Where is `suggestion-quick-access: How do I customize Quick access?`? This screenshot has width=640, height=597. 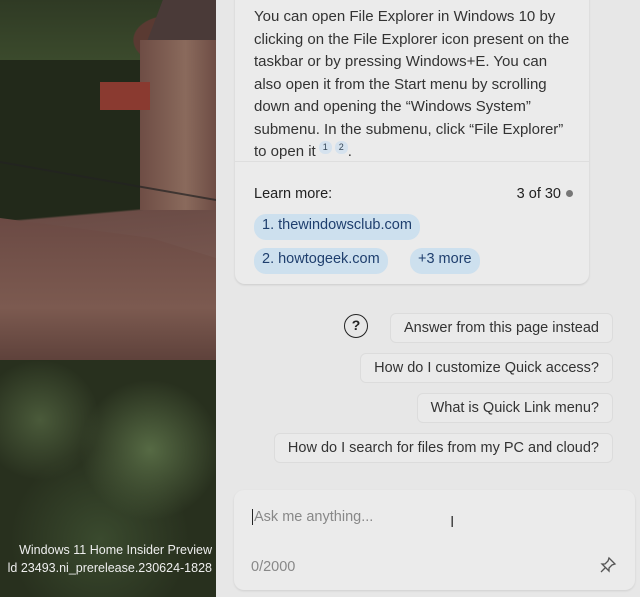
suggestion-quick-access: How do I customize Quick access? is located at coordinates (486, 368).